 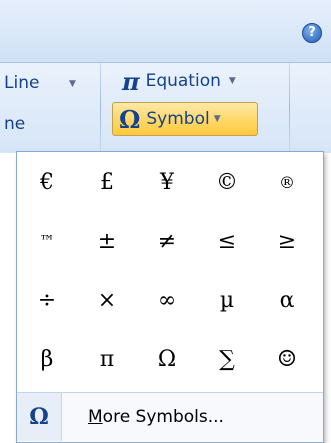 I want to click on line-button-label: Line, so click(x=21, y=83).